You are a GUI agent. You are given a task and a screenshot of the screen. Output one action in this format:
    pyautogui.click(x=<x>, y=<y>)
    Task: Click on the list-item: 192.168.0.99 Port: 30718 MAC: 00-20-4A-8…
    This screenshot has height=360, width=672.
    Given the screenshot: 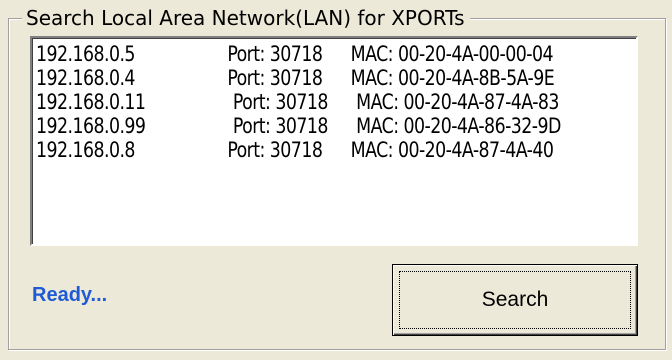 What is the action you would take?
    pyautogui.click(x=312, y=126)
    